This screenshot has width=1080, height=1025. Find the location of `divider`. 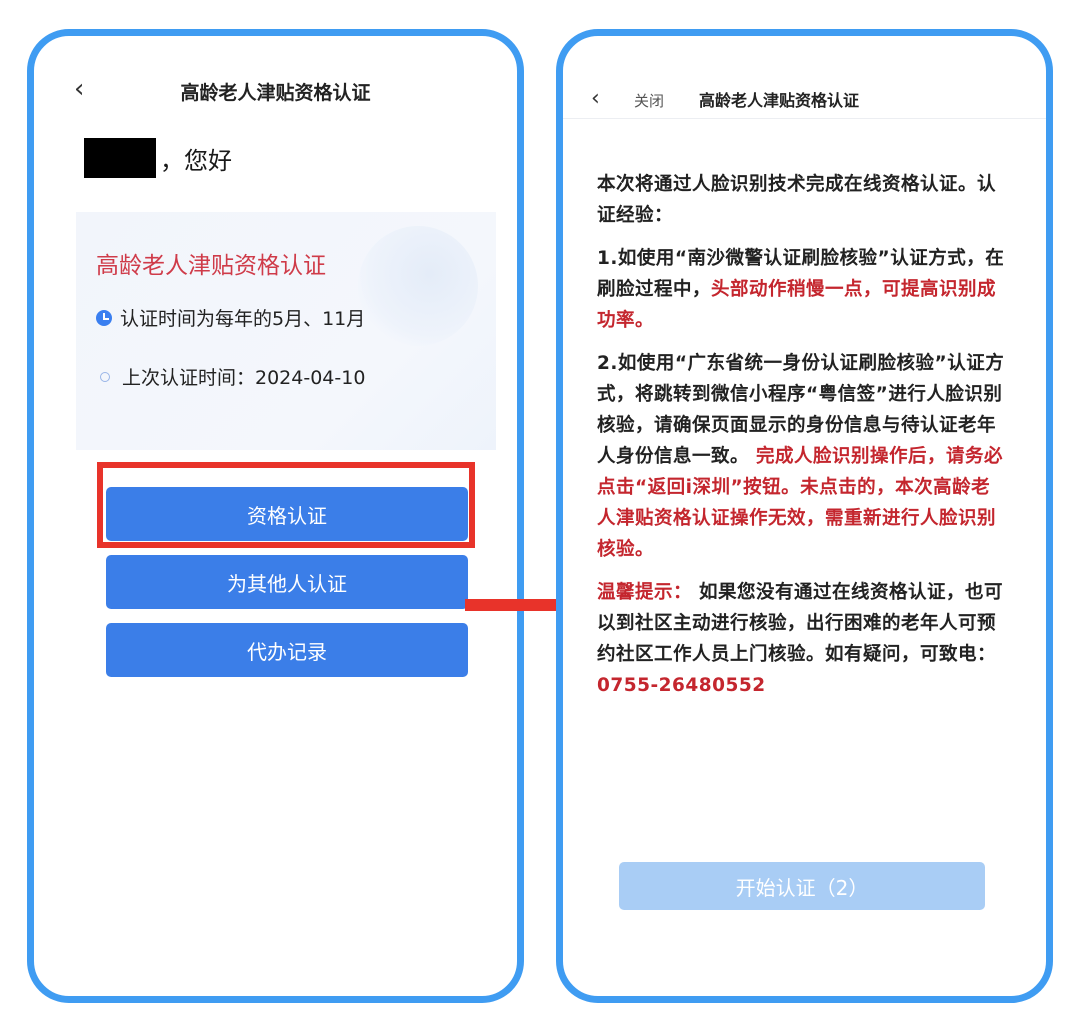

divider is located at coordinates (804, 118).